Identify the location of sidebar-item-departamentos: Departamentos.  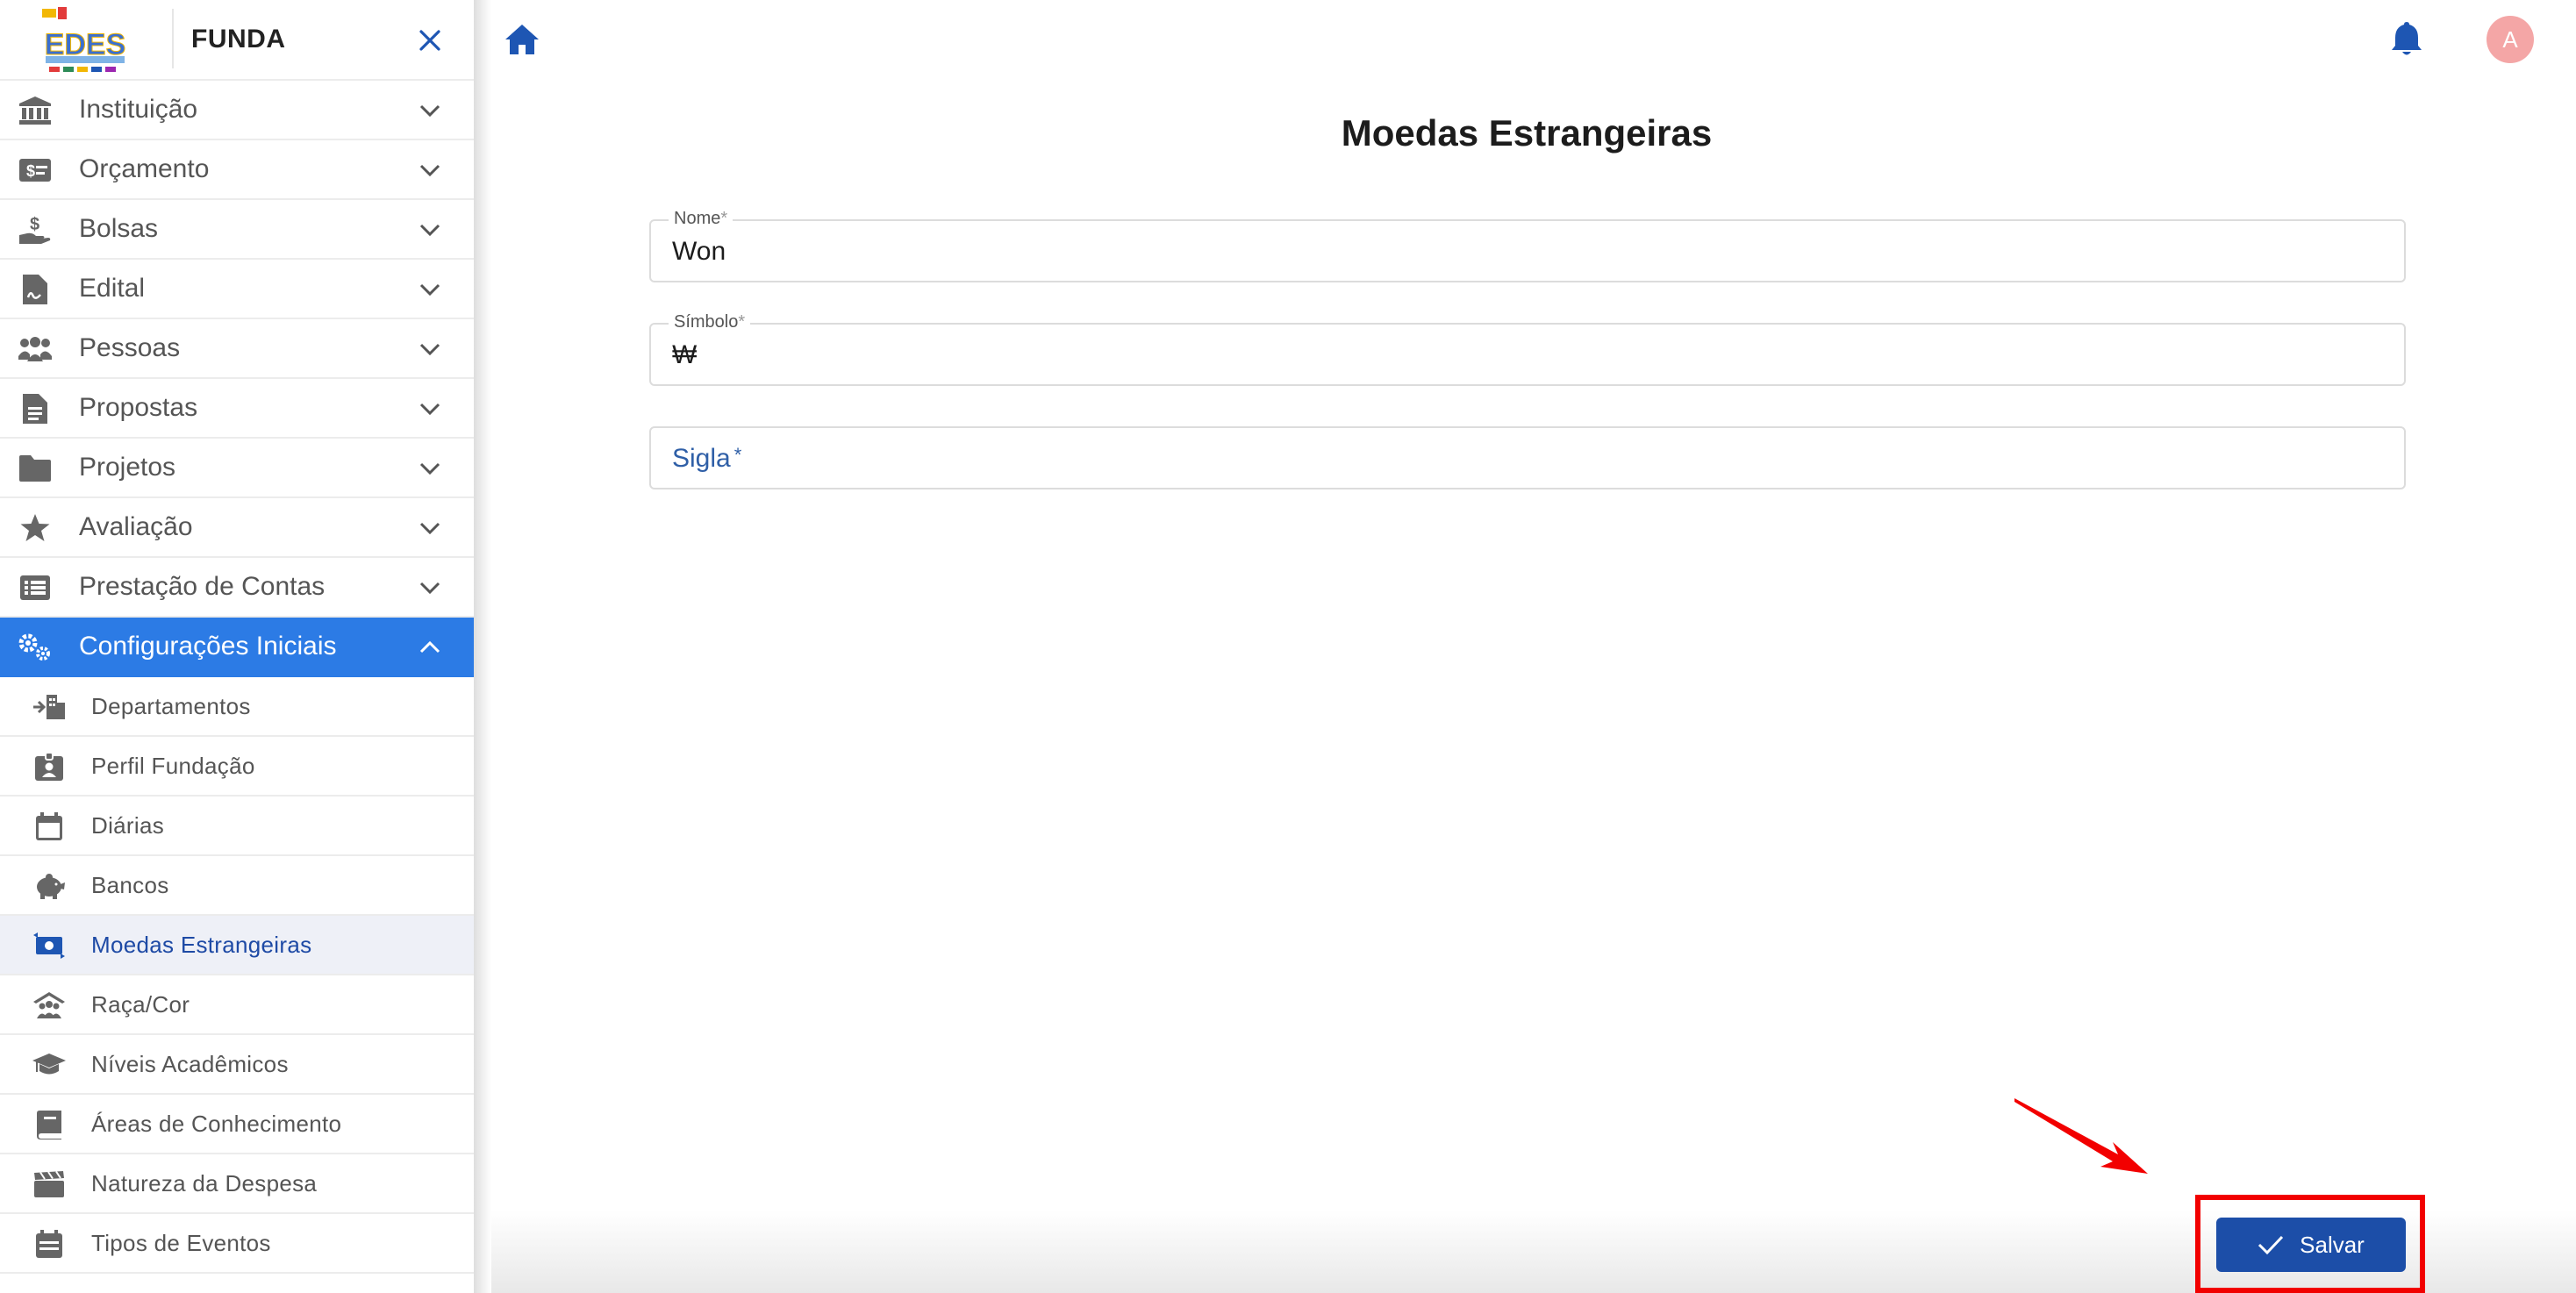
(237, 707).